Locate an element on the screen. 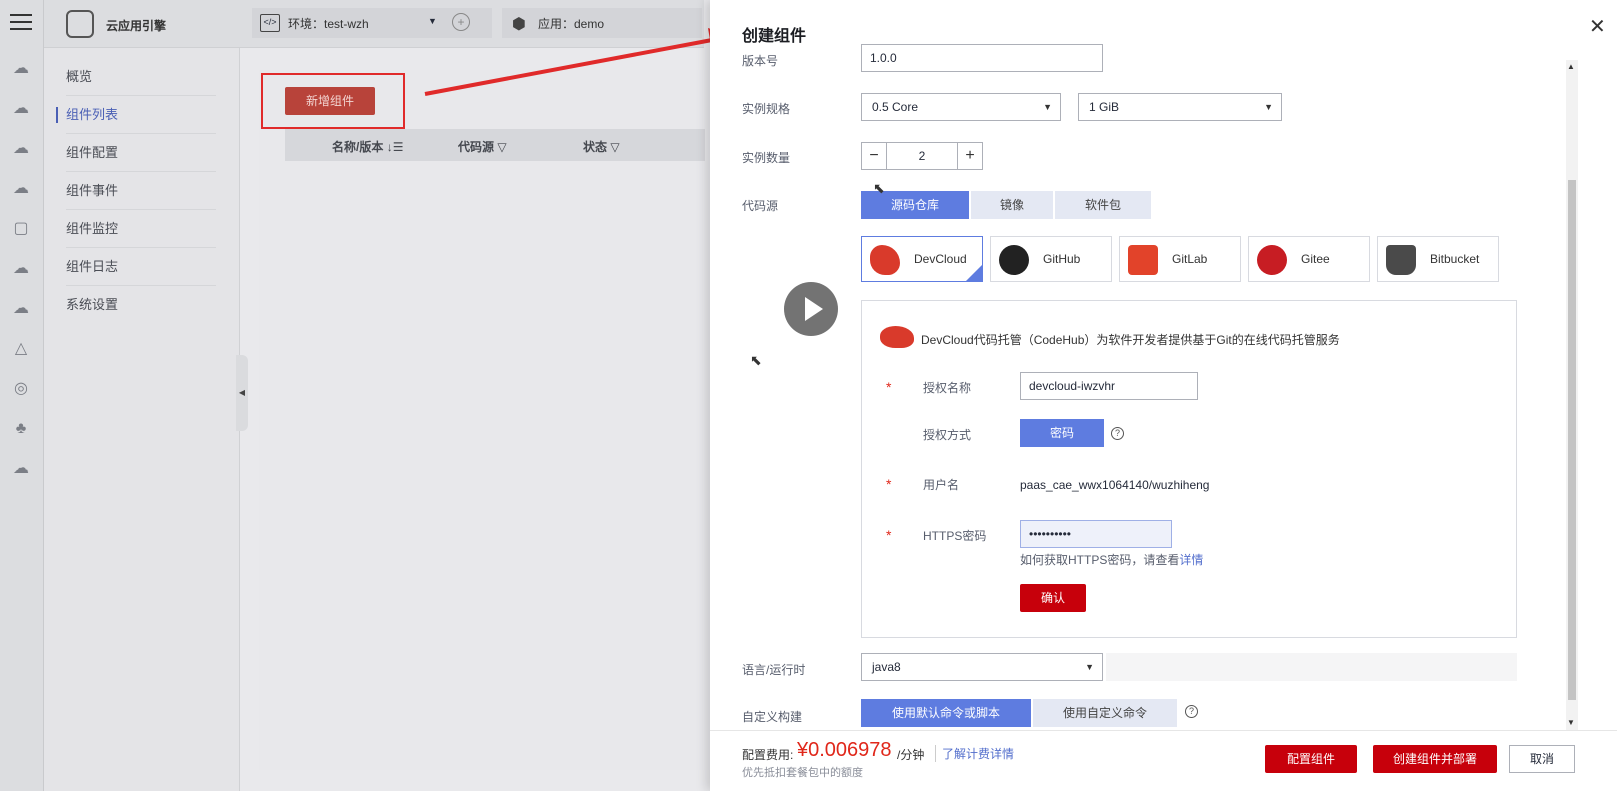 The height and width of the screenshot is (791, 1617). github-logo-icon is located at coordinates (1014, 260).